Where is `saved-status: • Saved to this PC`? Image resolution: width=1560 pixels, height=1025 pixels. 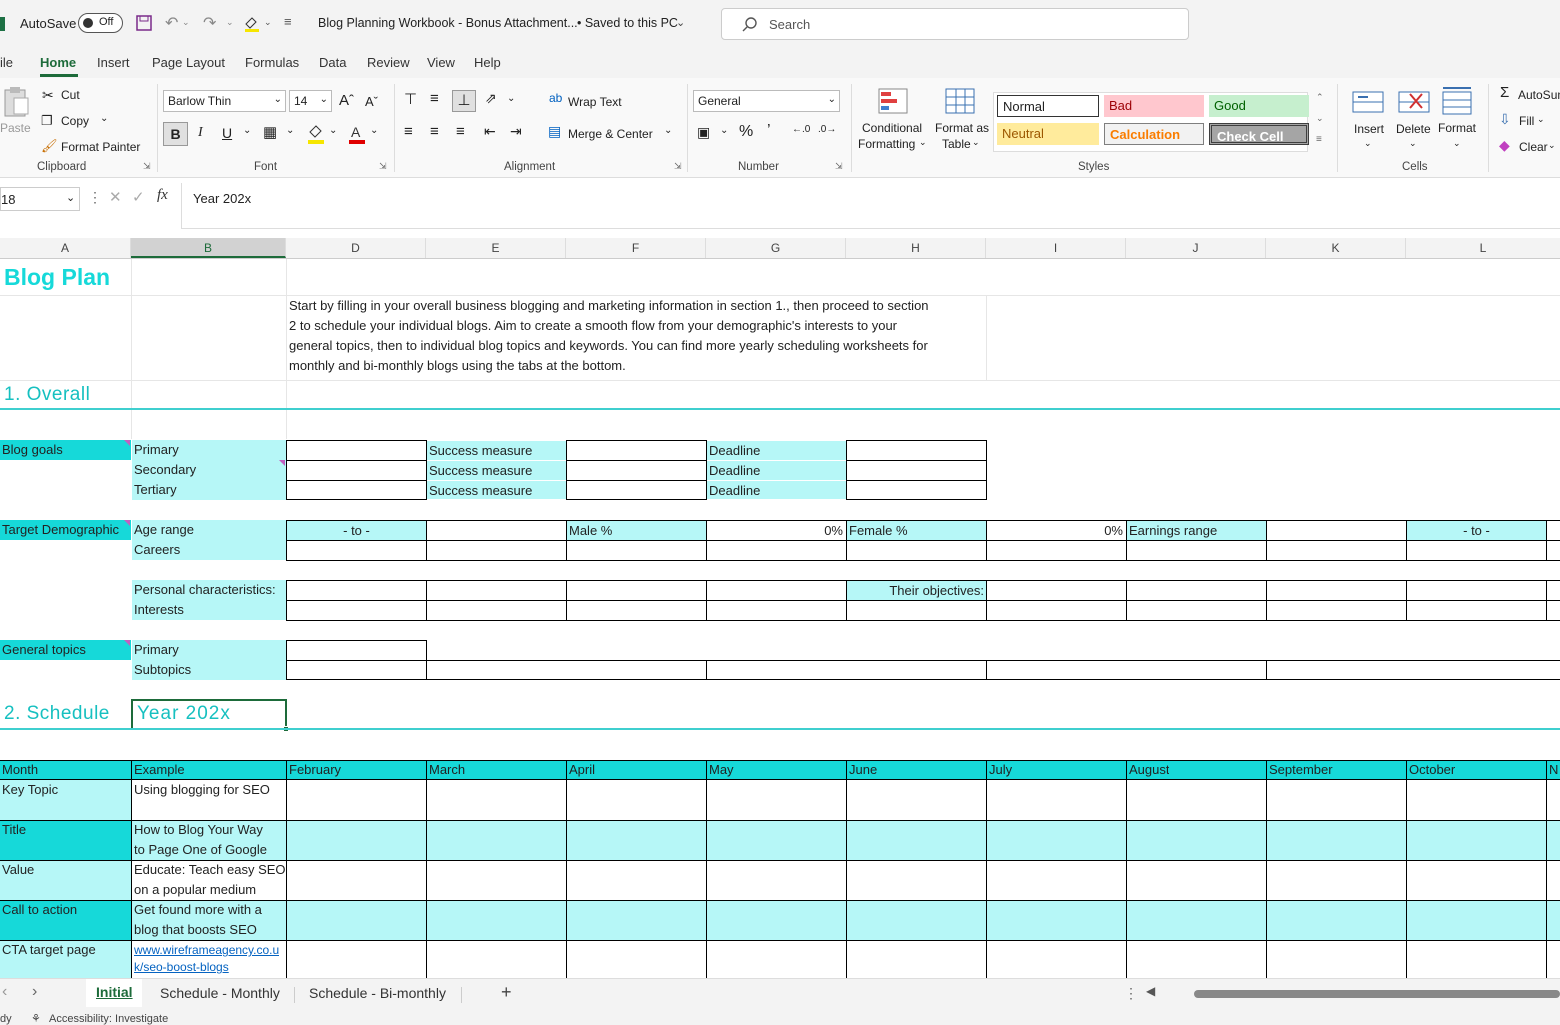
saved-status: • Saved to this PC is located at coordinates (627, 23).